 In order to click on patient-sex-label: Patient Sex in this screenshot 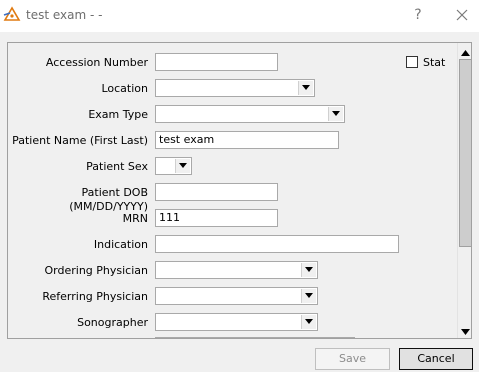, I will do `click(117, 166)`.